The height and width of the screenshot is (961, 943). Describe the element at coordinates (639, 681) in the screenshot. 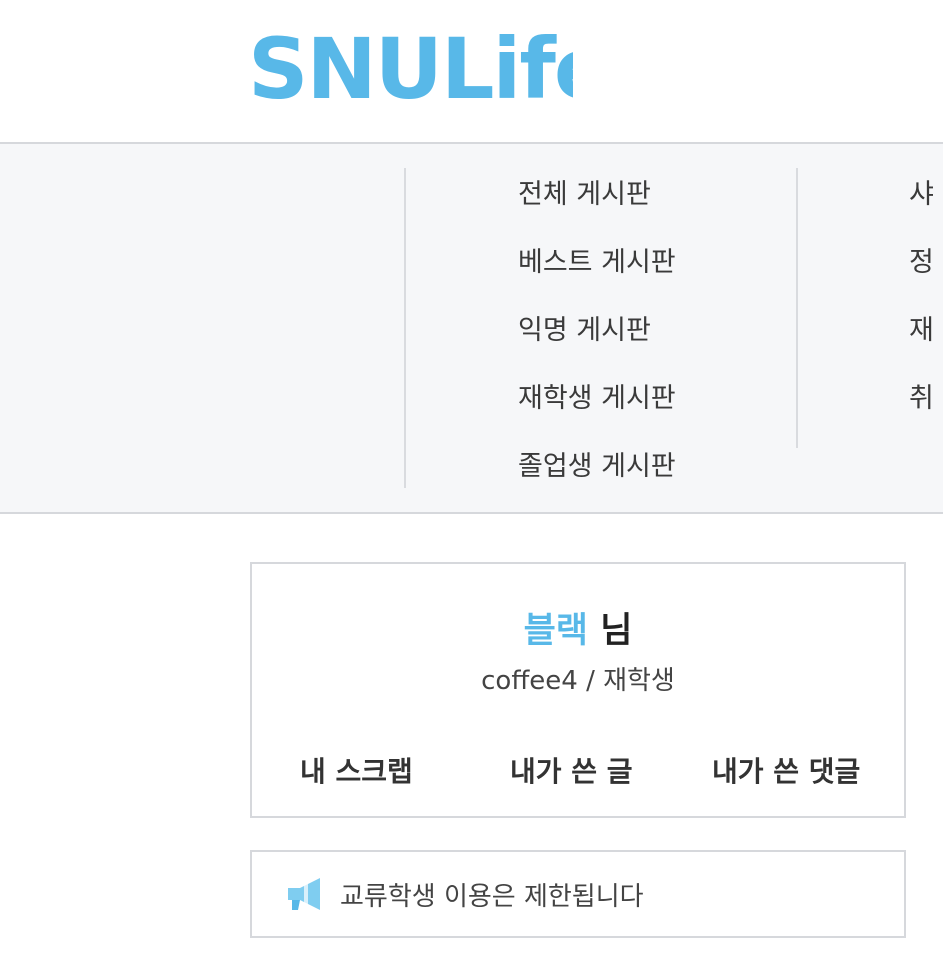

I see `user-status: 재학생` at that location.